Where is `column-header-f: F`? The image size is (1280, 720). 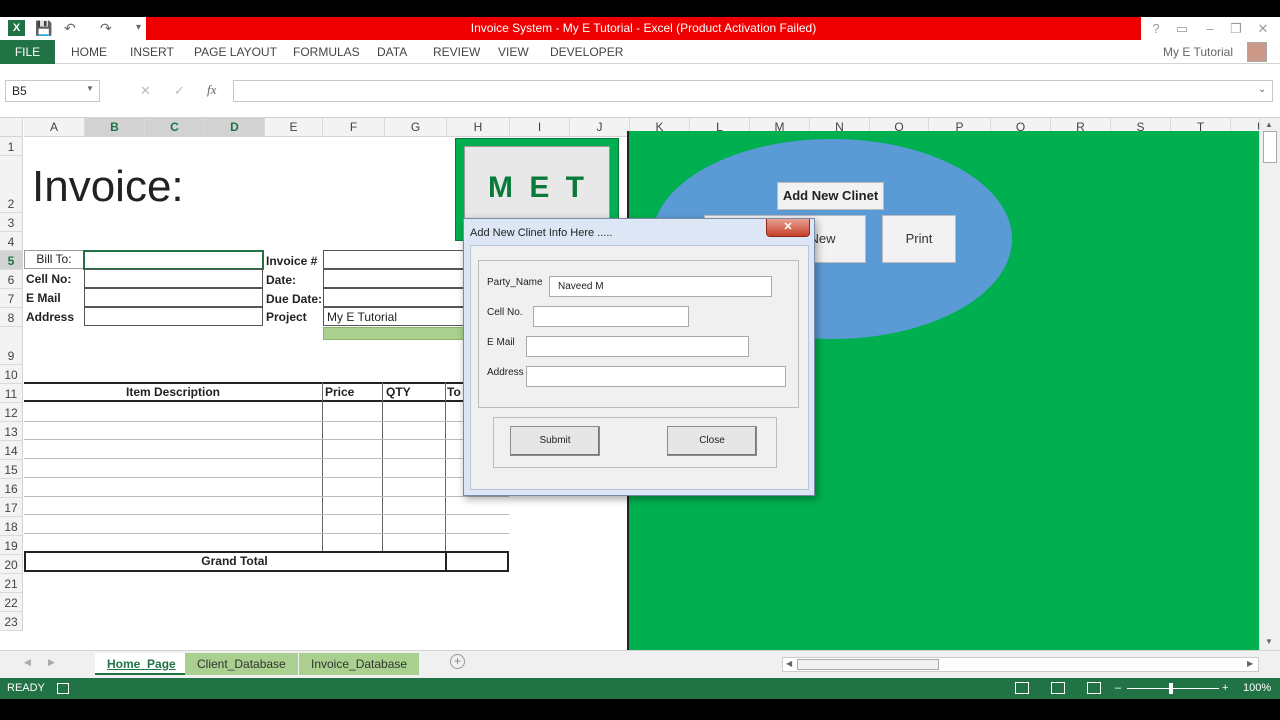 column-header-f: F is located at coordinates (354, 127).